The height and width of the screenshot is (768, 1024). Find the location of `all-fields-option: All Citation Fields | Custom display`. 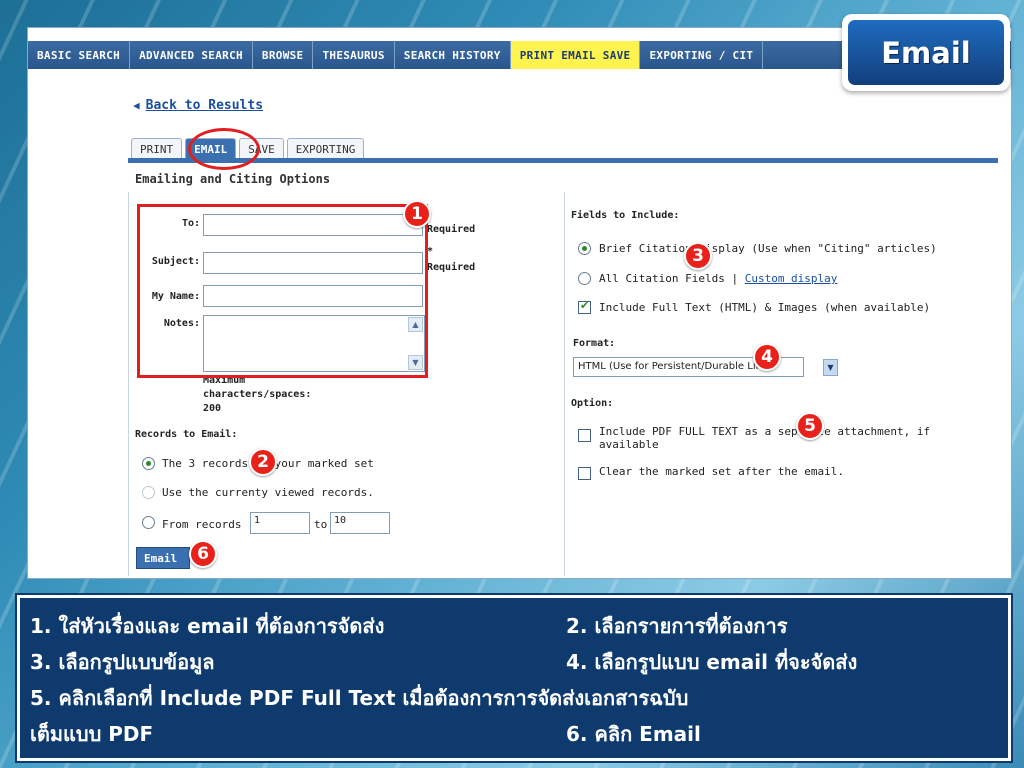

all-fields-option: All Citation Fields | Custom display is located at coordinates (718, 278).